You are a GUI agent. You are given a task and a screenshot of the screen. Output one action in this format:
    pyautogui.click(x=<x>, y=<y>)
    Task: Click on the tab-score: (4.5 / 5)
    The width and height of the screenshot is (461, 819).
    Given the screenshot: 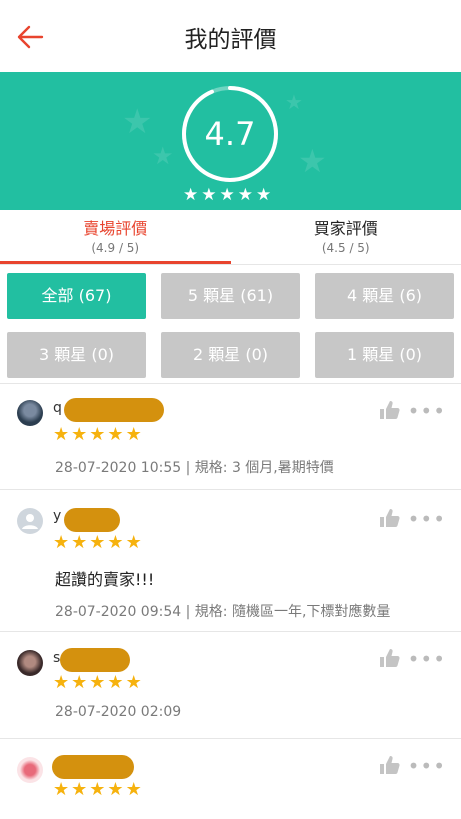 What is the action you would take?
    pyautogui.click(x=346, y=248)
    